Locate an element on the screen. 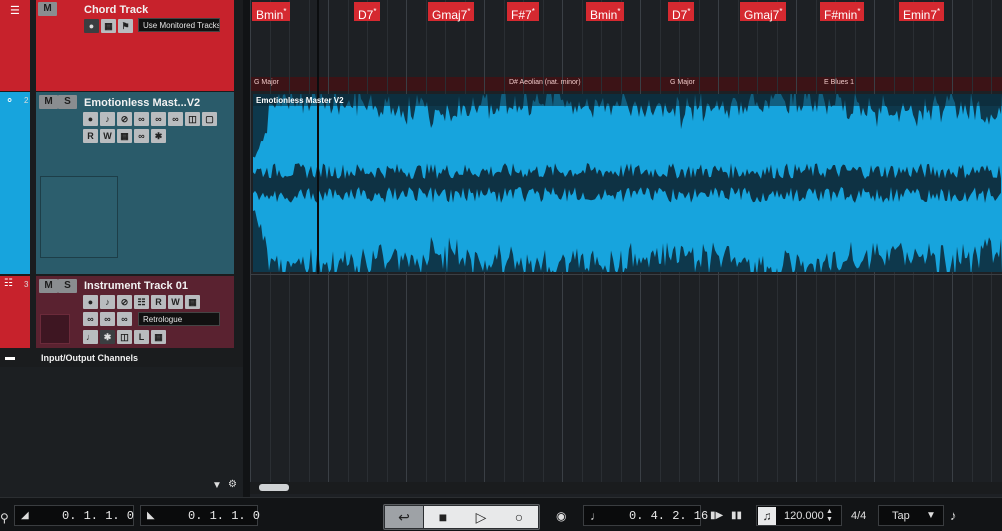  gear-icon: ⚙ is located at coordinates (232, 484).